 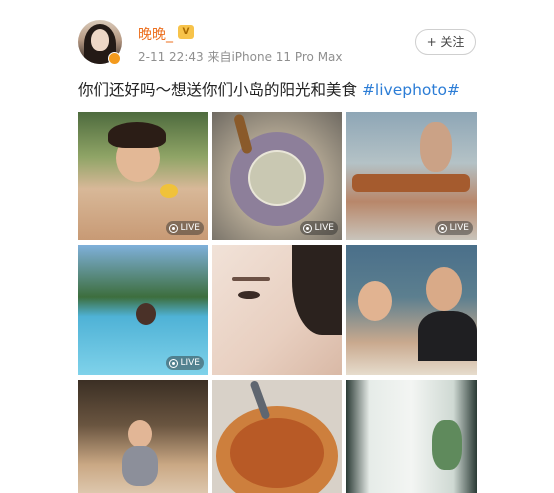 What do you see at coordinates (375, 301) in the screenshot?
I see `photo-6-person-left` at bounding box center [375, 301].